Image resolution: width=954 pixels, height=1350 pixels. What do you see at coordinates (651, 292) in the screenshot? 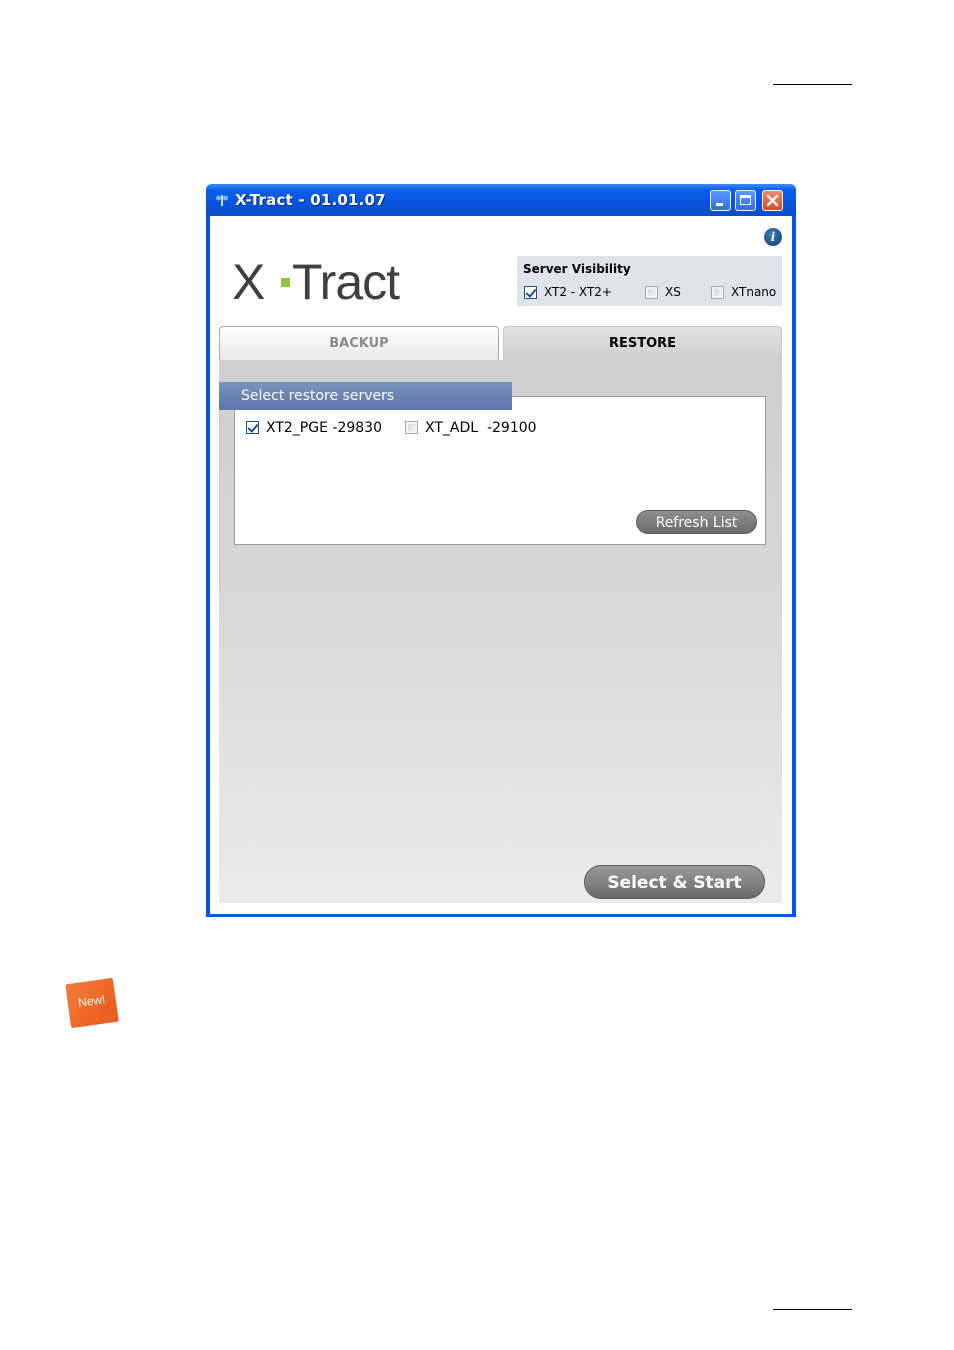
I see `visibility-xs-checkbox` at bounding box center [651, 292].